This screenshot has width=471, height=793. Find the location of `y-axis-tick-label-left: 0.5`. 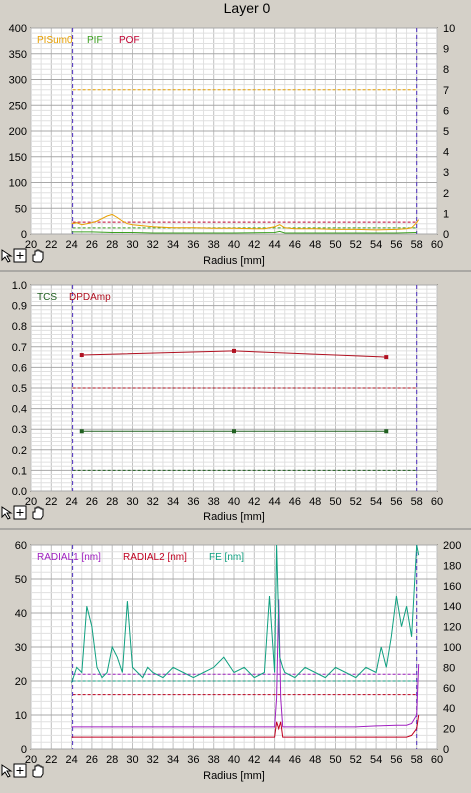

y-axis-tick-label-left: 0.5 is located at coordinates (19, 389).